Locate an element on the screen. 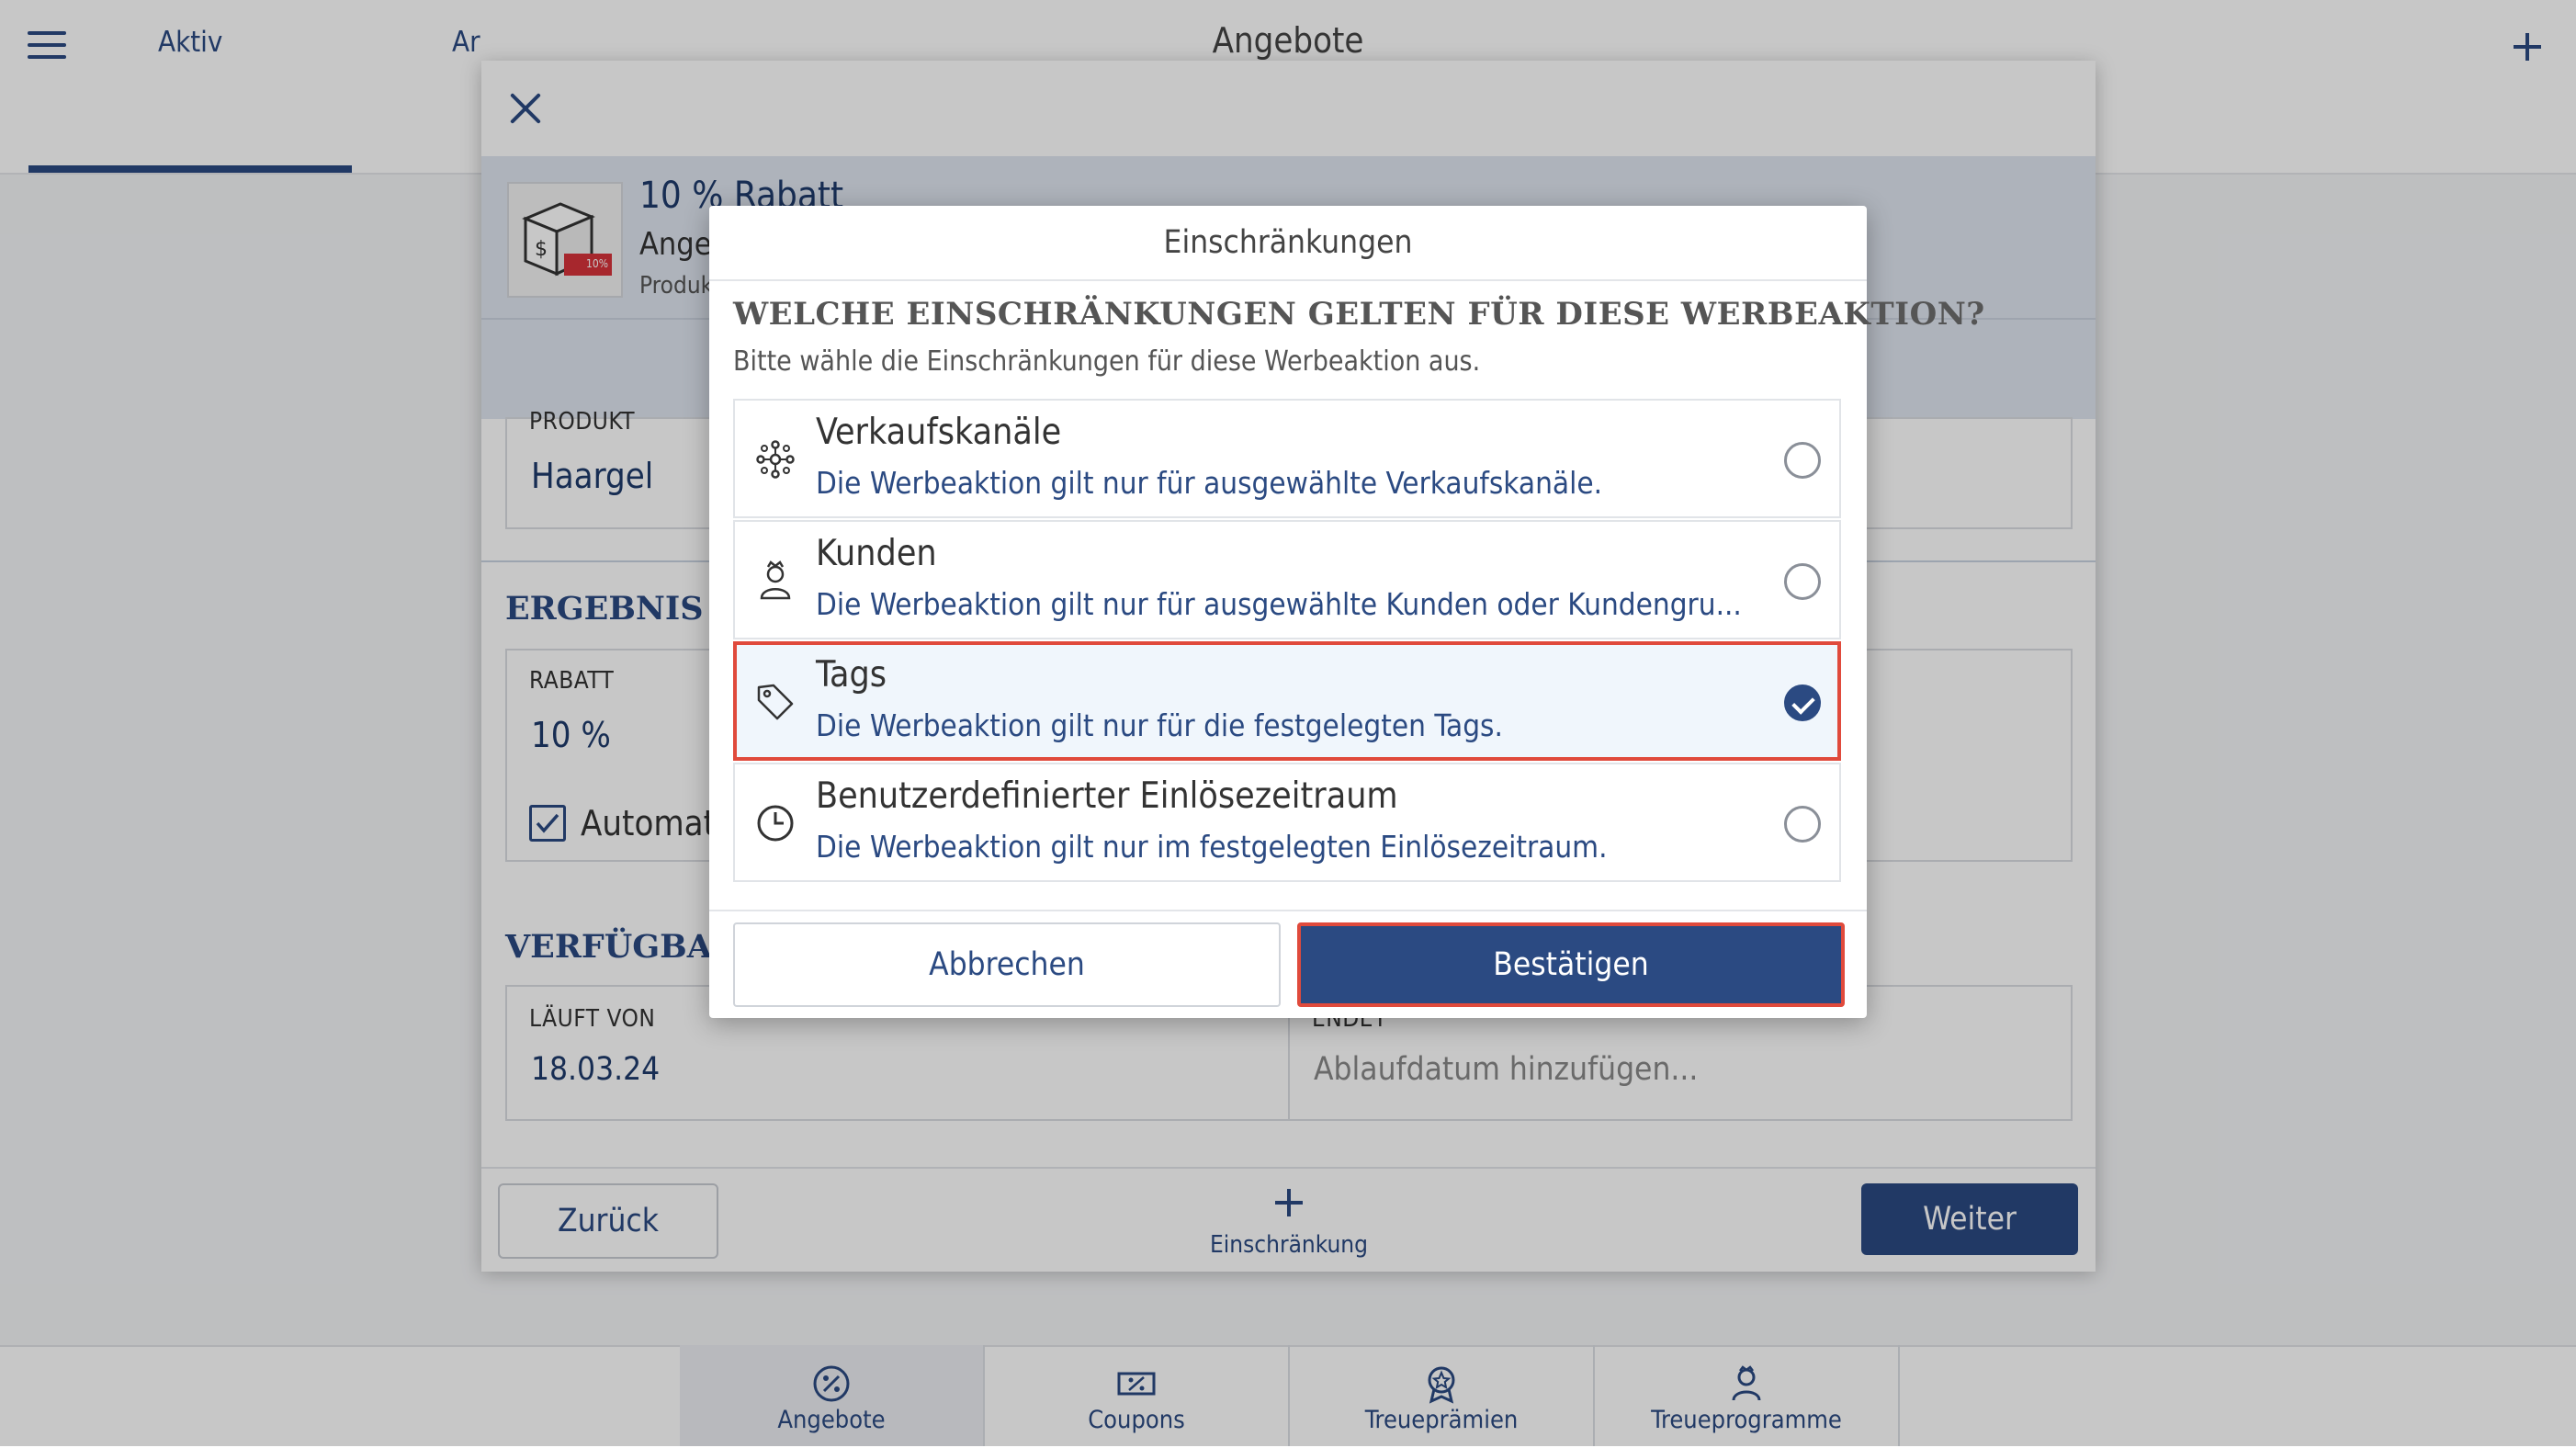  cancel-button: Abbrechen is located at coordinates (1007, 964).